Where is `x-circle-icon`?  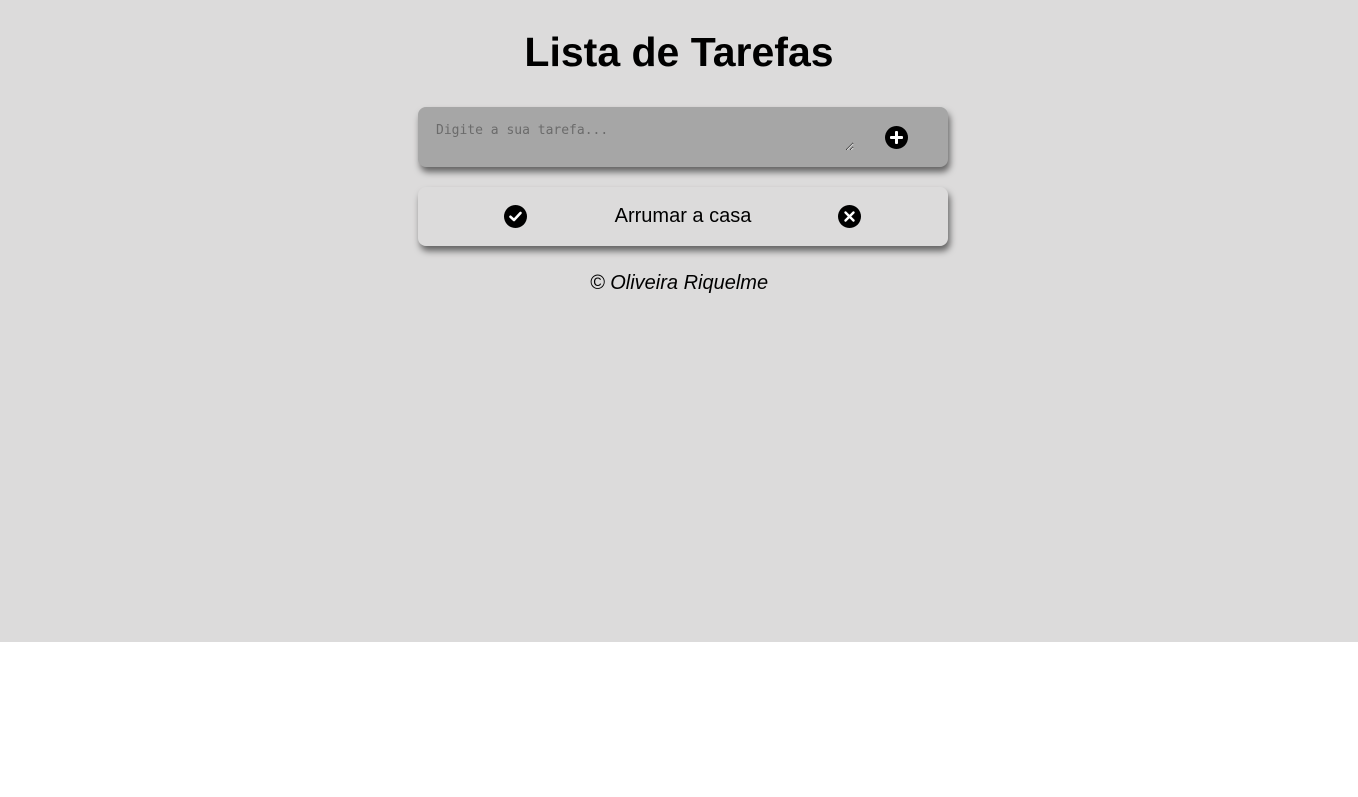
x-circle-icon is located at coordinates (849, 216).